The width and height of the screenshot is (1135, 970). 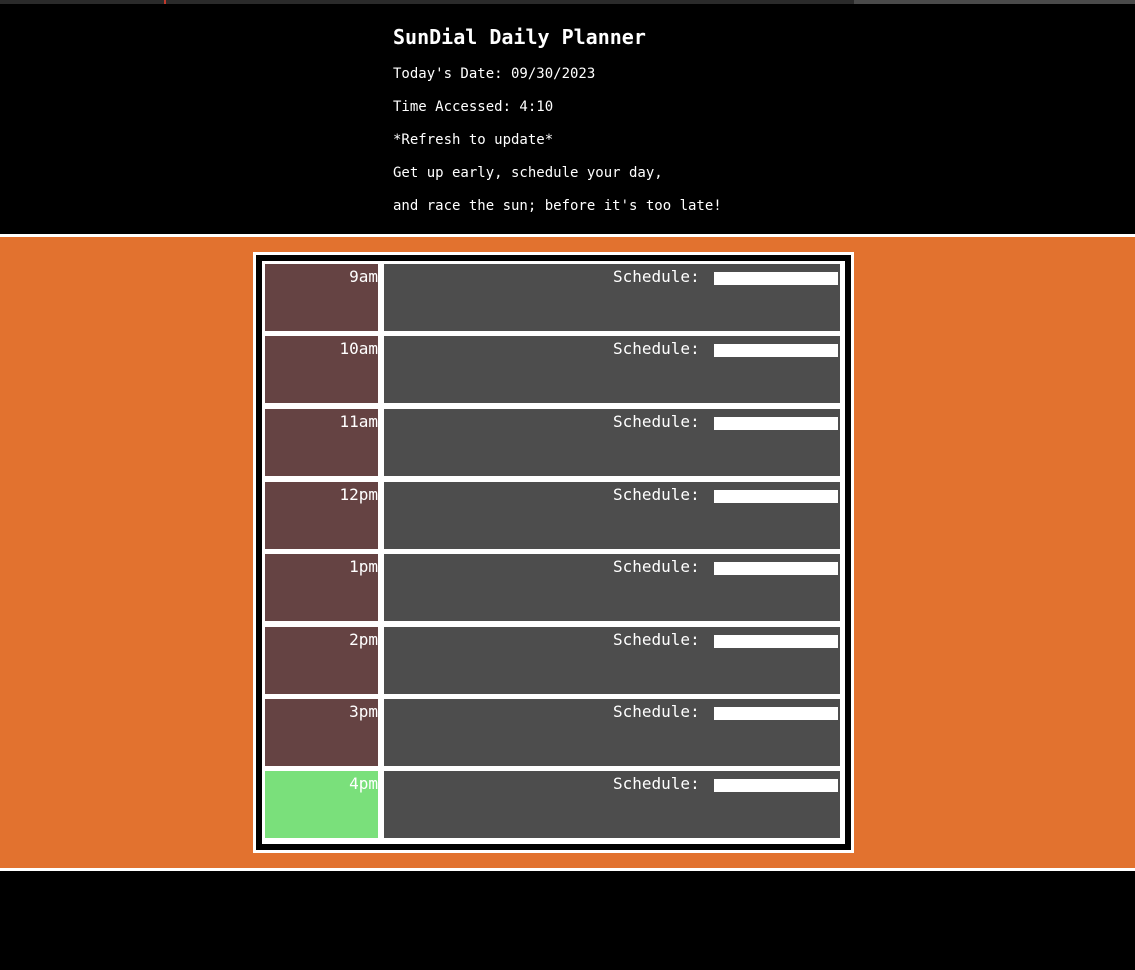 I want to click on time-block-11am: 11am Schedule:, so click(x=553, y=442).